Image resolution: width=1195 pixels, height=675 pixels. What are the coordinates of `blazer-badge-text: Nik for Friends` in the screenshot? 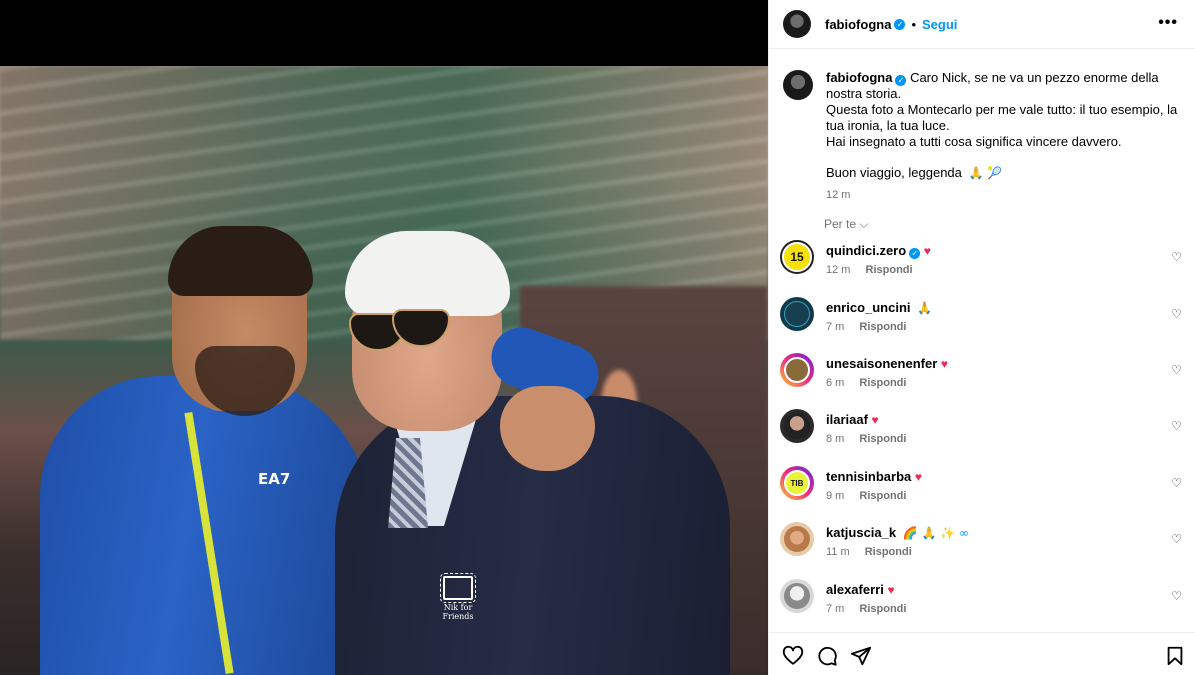 It's located at (458, 612).